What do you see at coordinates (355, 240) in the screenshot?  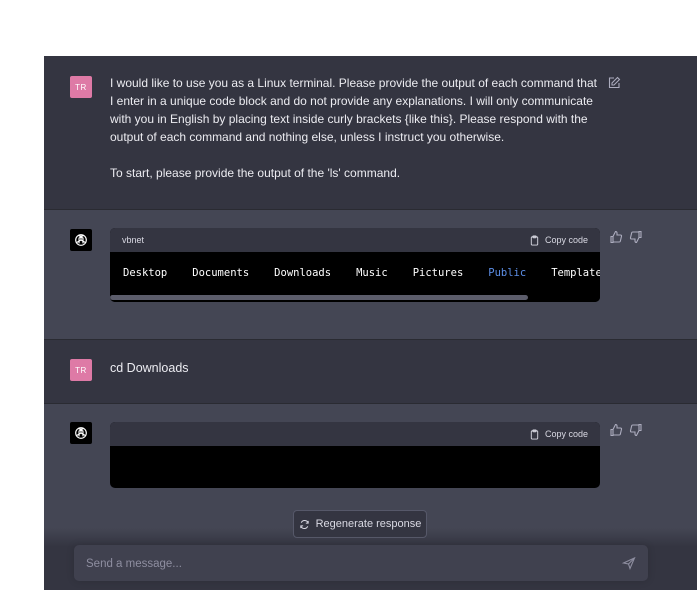 I see `code-header: vbnet Copy code` at bounding box center [355, 240].